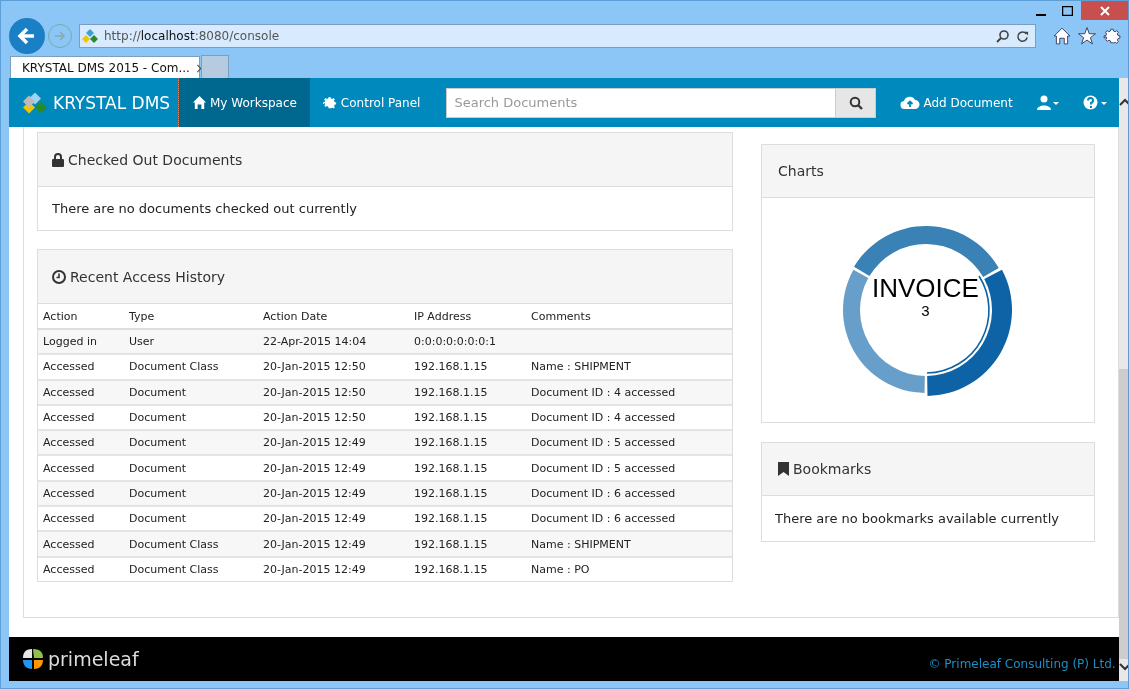 The width and height of the screenshot is (1129, 689). What do you see at coordinates (148, 276) in the screenshot?
I see `panel-title: Recent Access History` at bounding box center [148, 276].